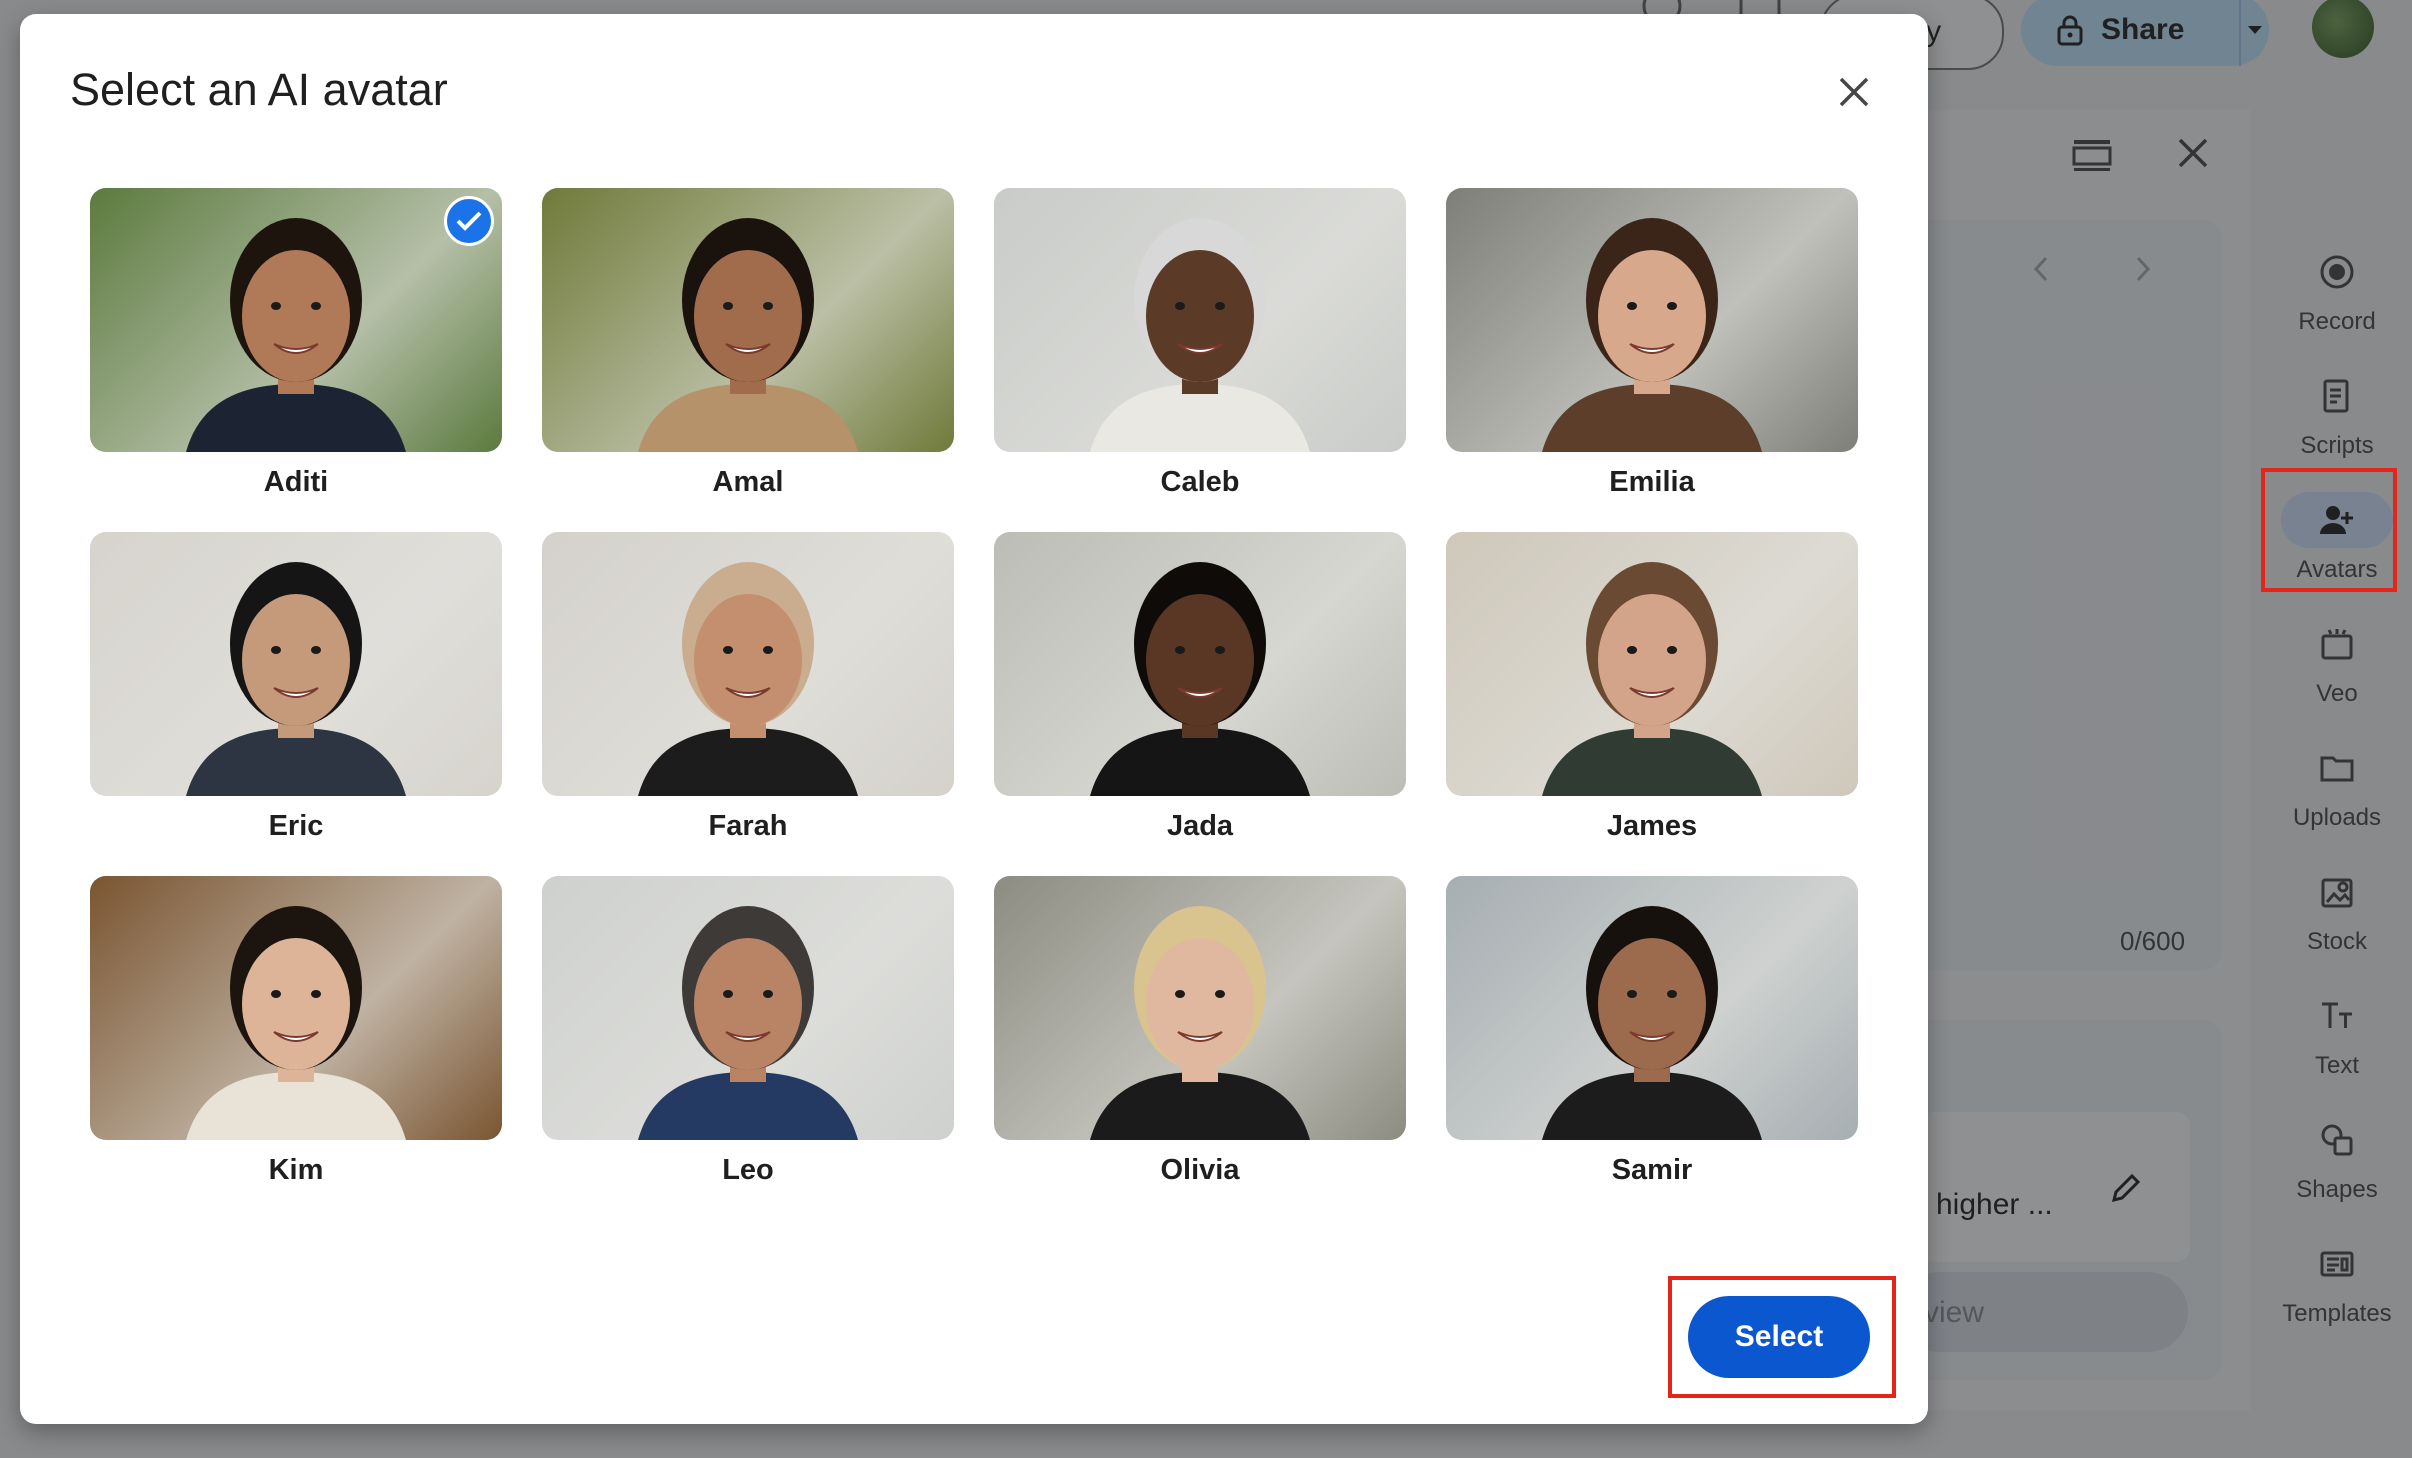  I want to click on dialog-close-button, so click(1854, 92).